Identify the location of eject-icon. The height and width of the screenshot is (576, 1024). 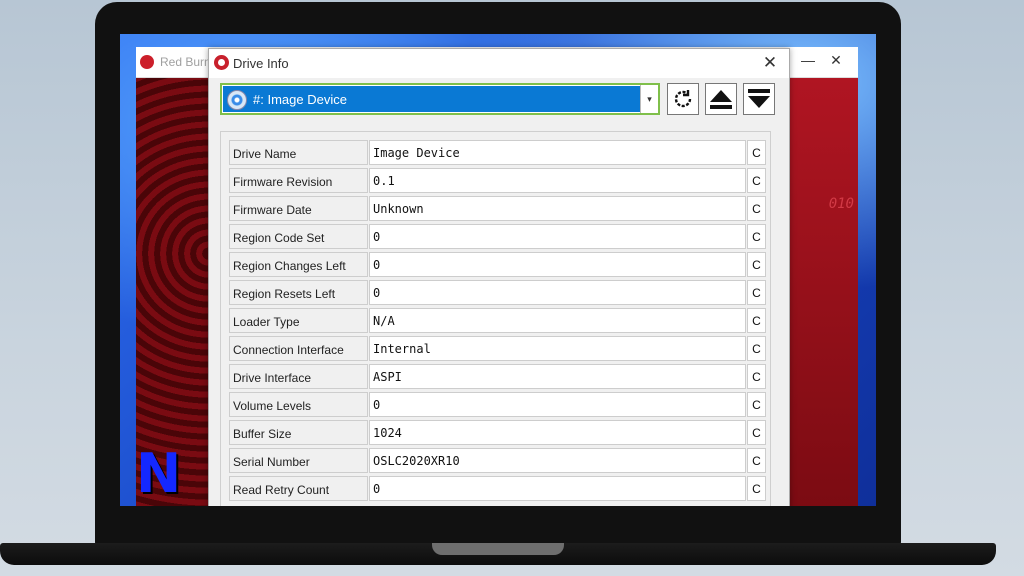
(721, 99).